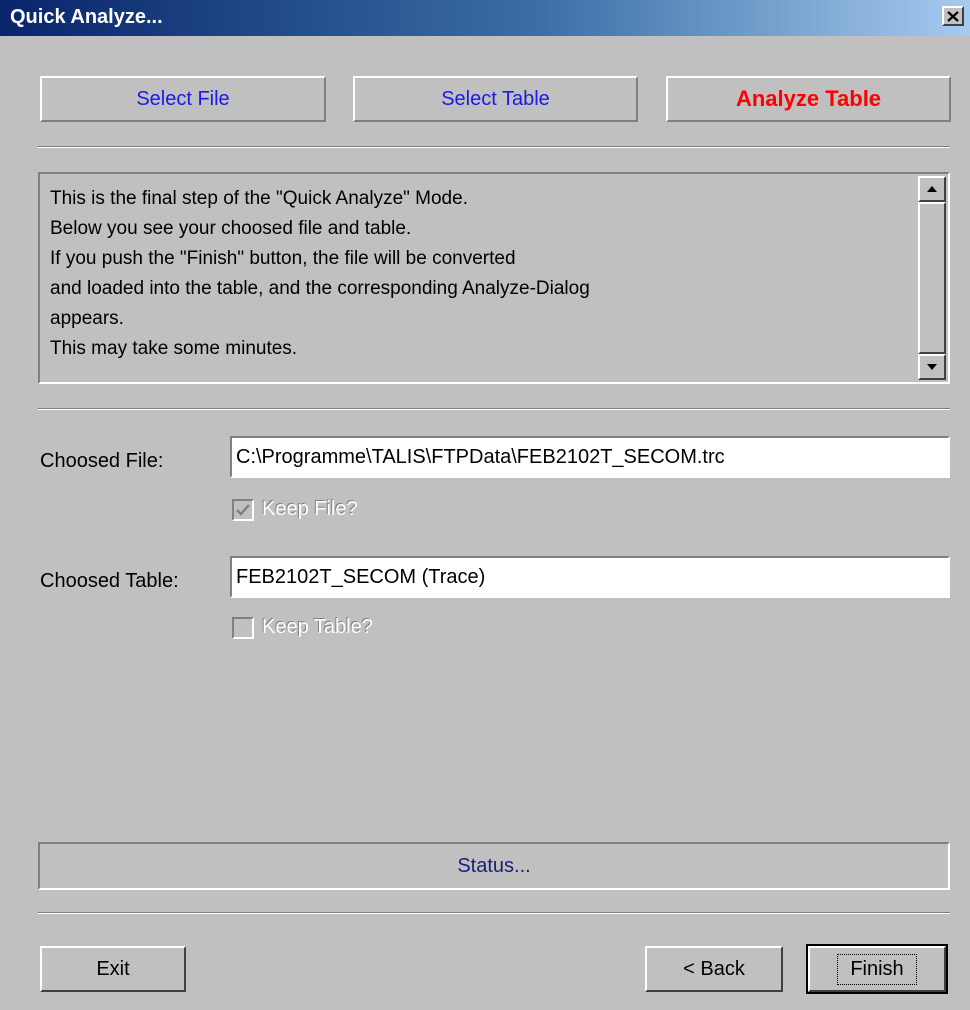 Image resolution: width=970 pixels, height=1010 pixels. Describe the element at coordinates (494, 147) in the screenshot. I see `separator-top` at that location.